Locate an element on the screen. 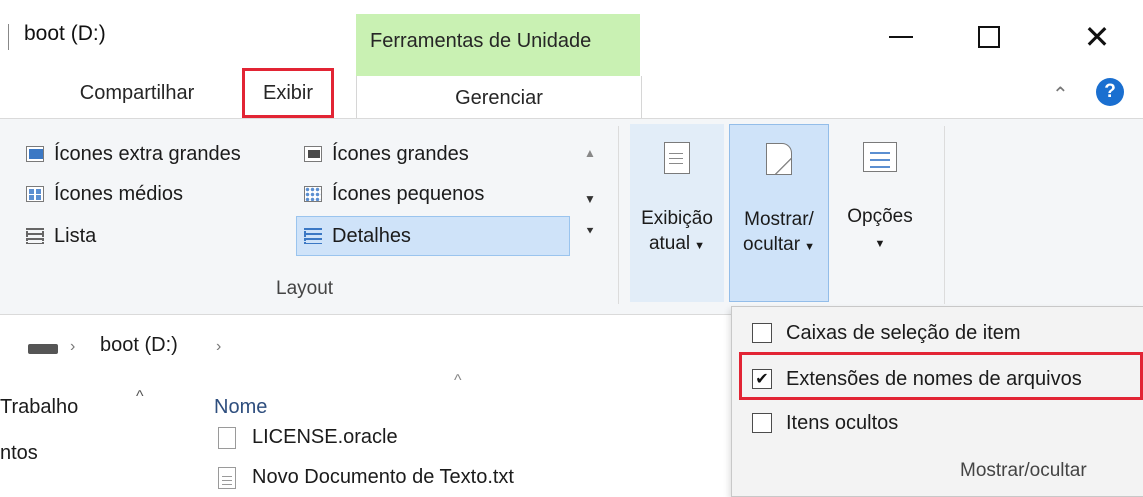 Image resolution: width=1143 pixels, height=497 pixels. show-hide-icon is located at coordinates (779, 159).